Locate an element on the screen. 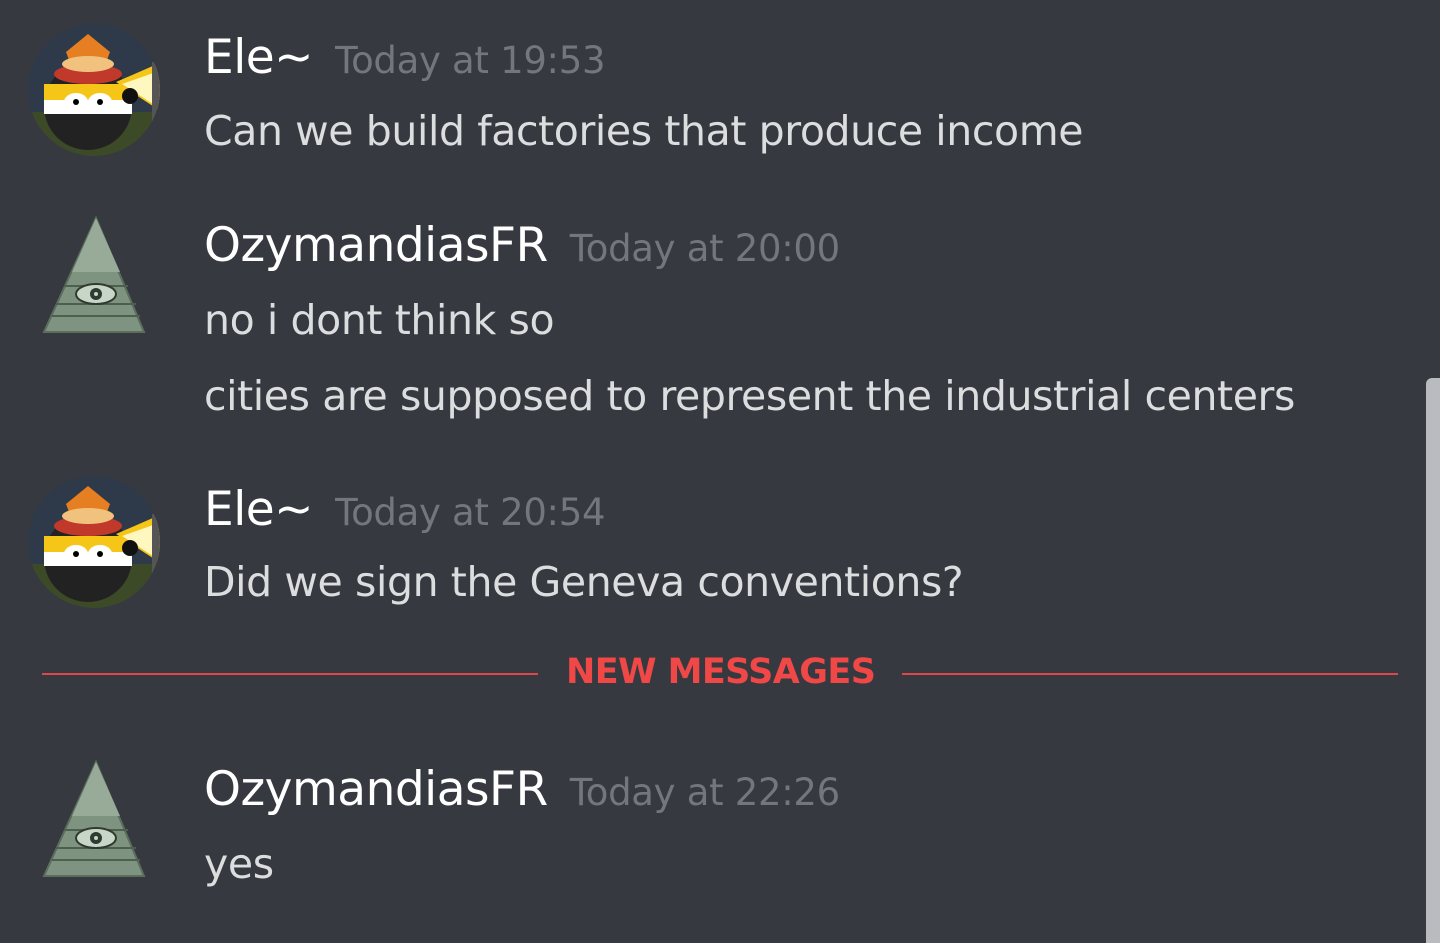  new-messages-divider: NEW MESSAGES is located at coordinates (720, 674).